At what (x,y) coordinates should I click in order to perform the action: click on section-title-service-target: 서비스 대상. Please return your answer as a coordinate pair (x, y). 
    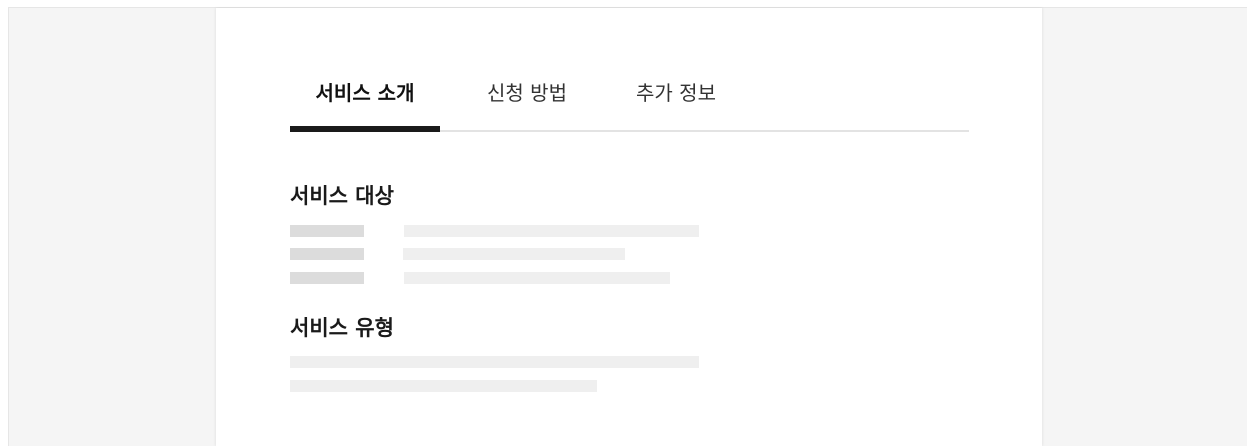
    Looking at the image, I should click on (342, 196).